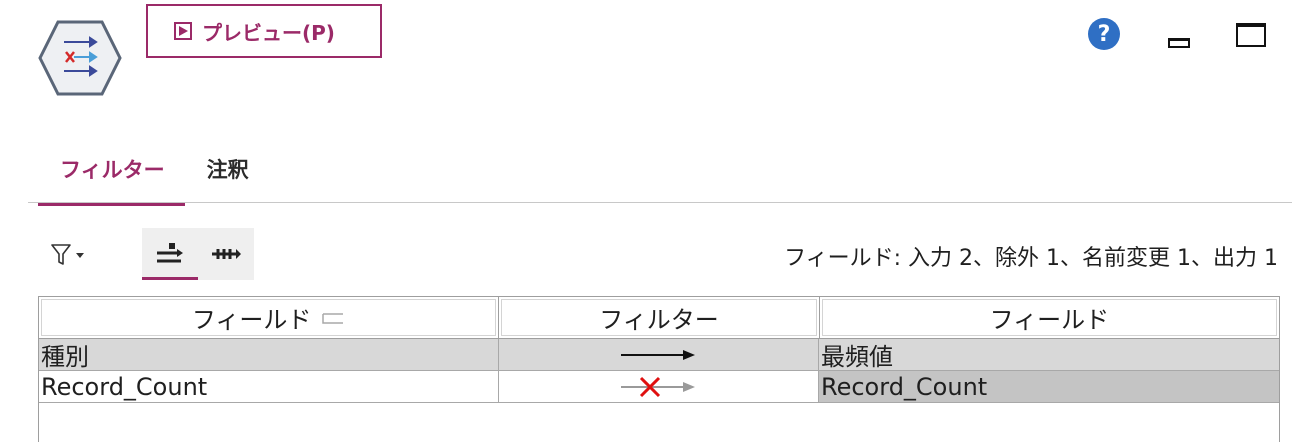 Image resolution: width=1314 pixels, height=442 pixels. I want to click on input-field-cell: Record_Count, so click(269, 387).